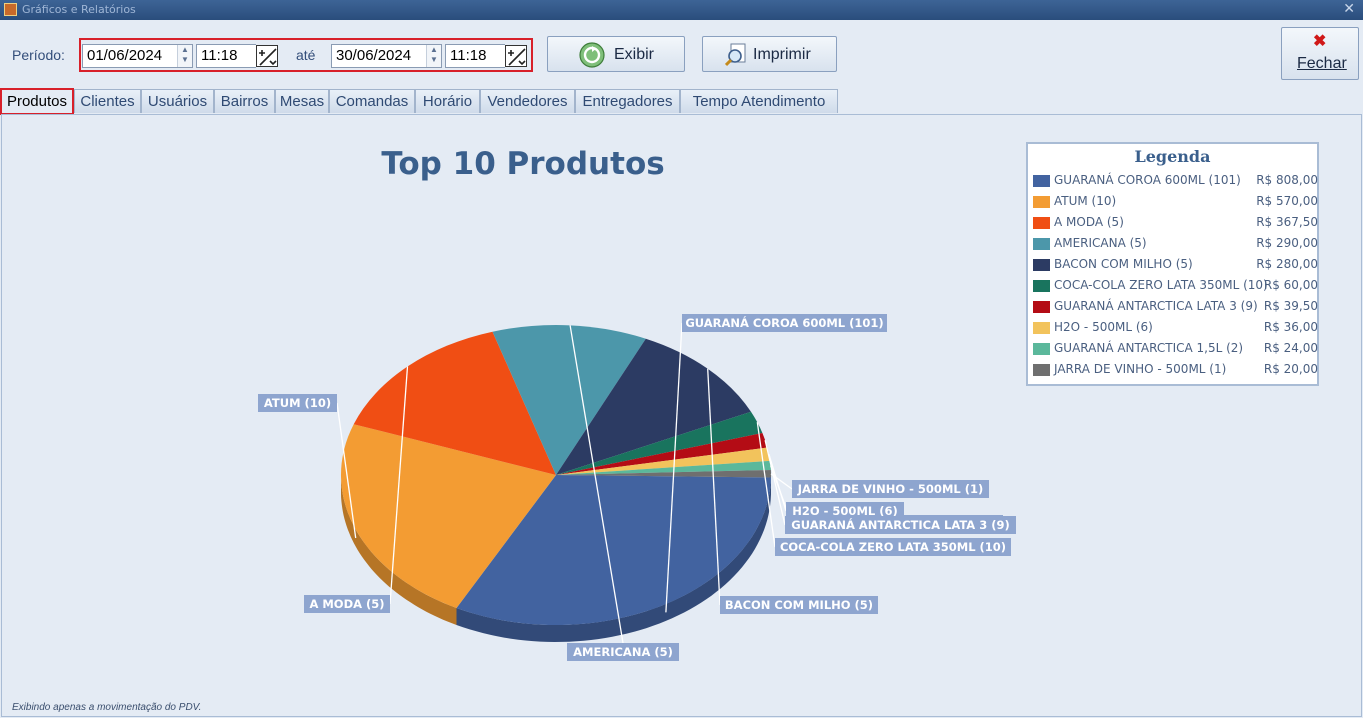 The height and width of the screenshot is (718, 1363). What do you see at coordinates (1290, 327) in the screenshot?
I see `legend-value: R$ 36,00` at bounding box center [1290, 327].